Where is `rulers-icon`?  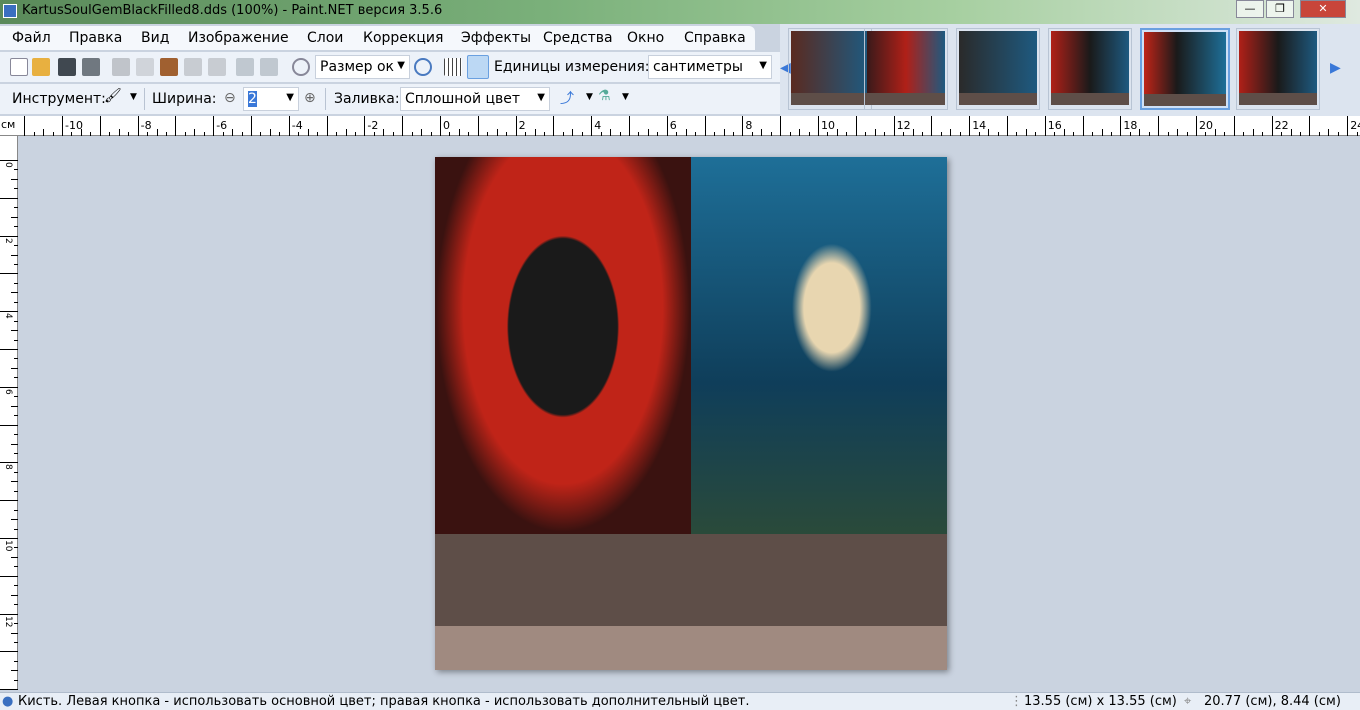
rulers-icon is located at coordinates (478, 67).